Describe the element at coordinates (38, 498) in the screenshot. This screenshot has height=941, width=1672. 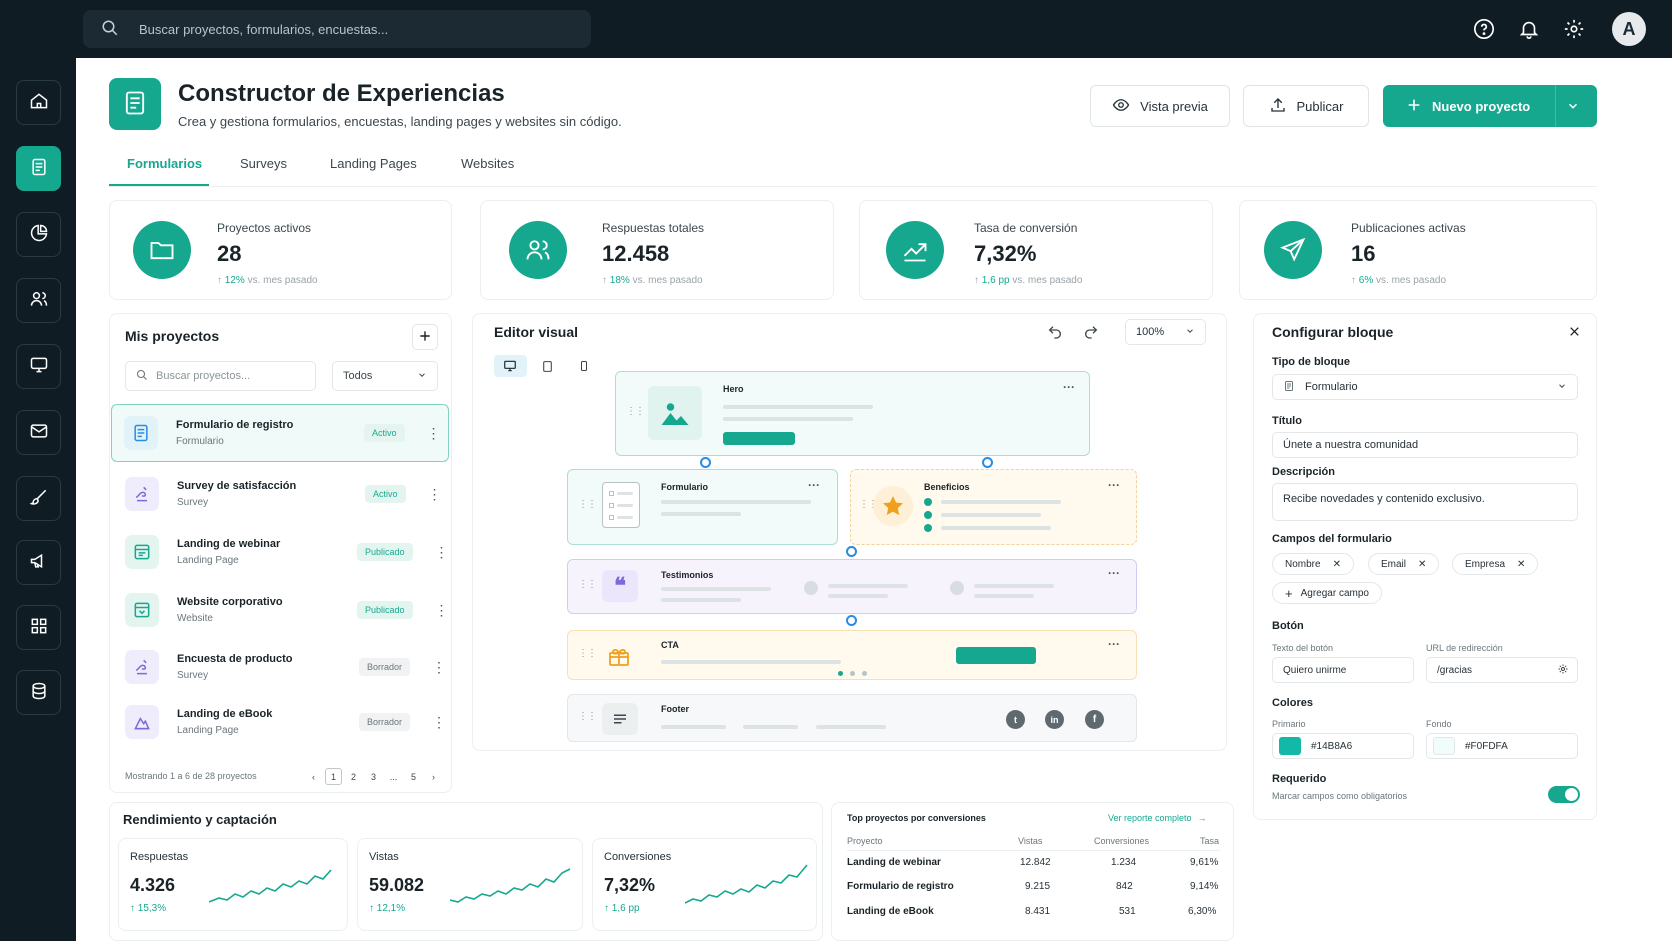
I see `sidebar-item-design` at that location.